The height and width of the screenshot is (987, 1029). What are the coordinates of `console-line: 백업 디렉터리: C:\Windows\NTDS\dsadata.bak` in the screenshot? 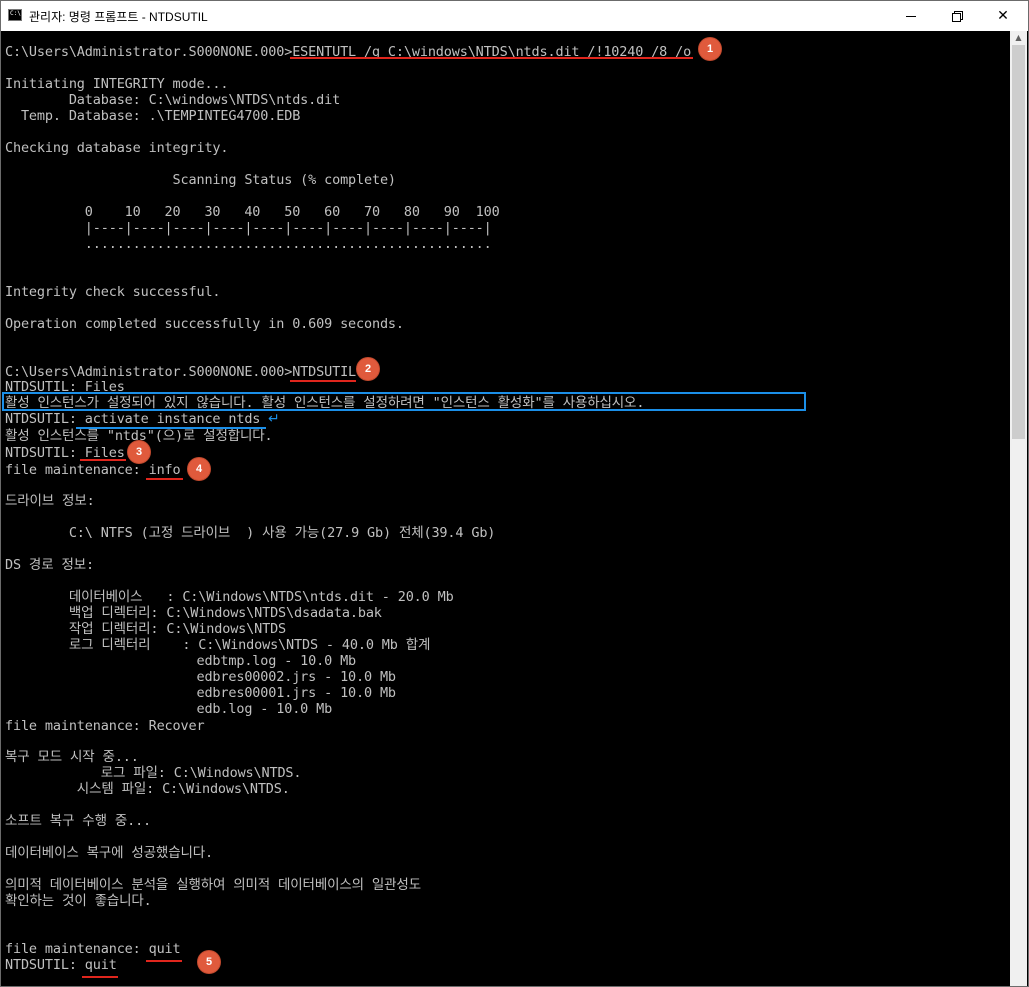 It's located at (193, 613).